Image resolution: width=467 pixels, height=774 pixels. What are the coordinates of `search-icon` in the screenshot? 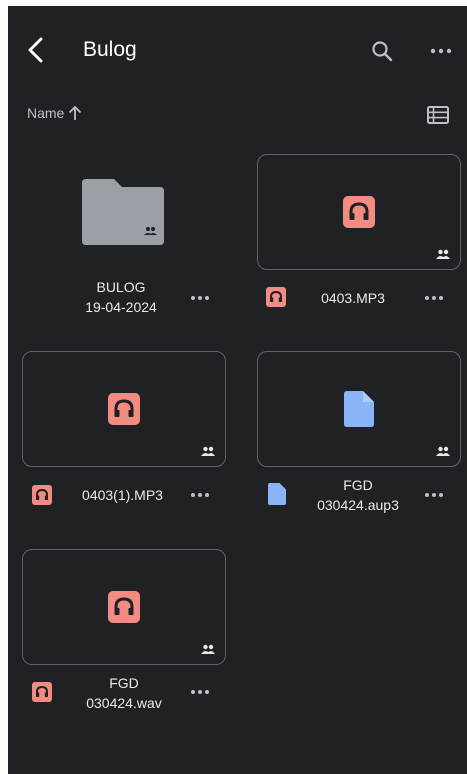 It's located at (382, 51).